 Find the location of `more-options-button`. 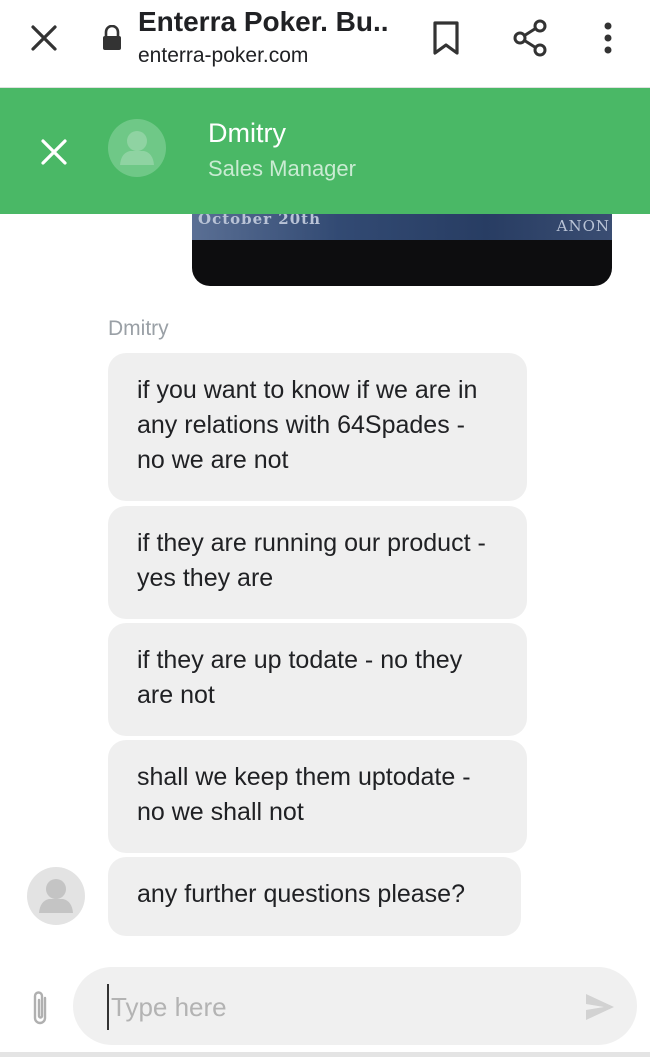

more-options-button is located at coordinates (608, 38).